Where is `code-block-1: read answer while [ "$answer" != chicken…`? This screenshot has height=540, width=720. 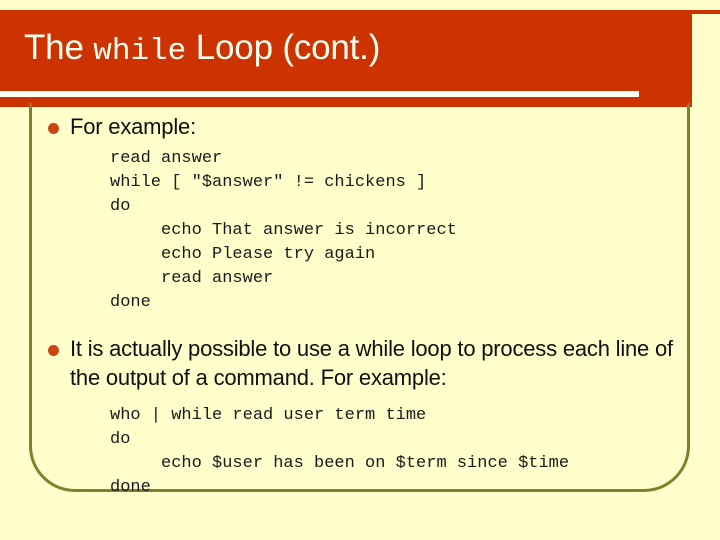 code-block-1: read answer while [ "$answer" != chicken… is located at coordinates (283, 230).